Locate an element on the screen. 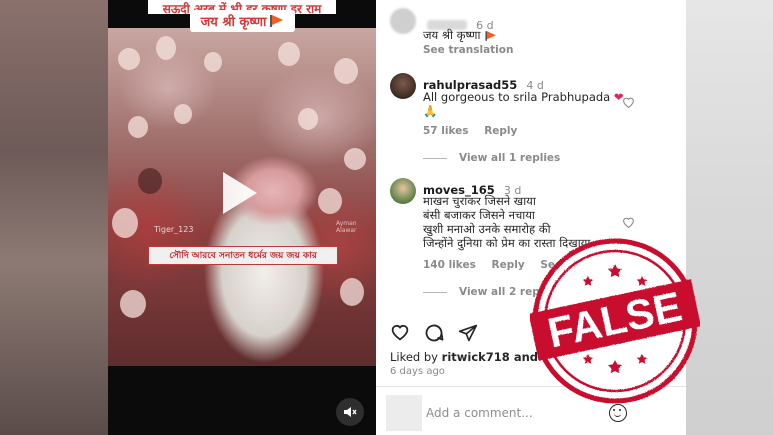 This screenshot has height=435, width=773. comment-text-line: खुशी मनाओ उनके समारोह की is located at coordinates (487, 229).